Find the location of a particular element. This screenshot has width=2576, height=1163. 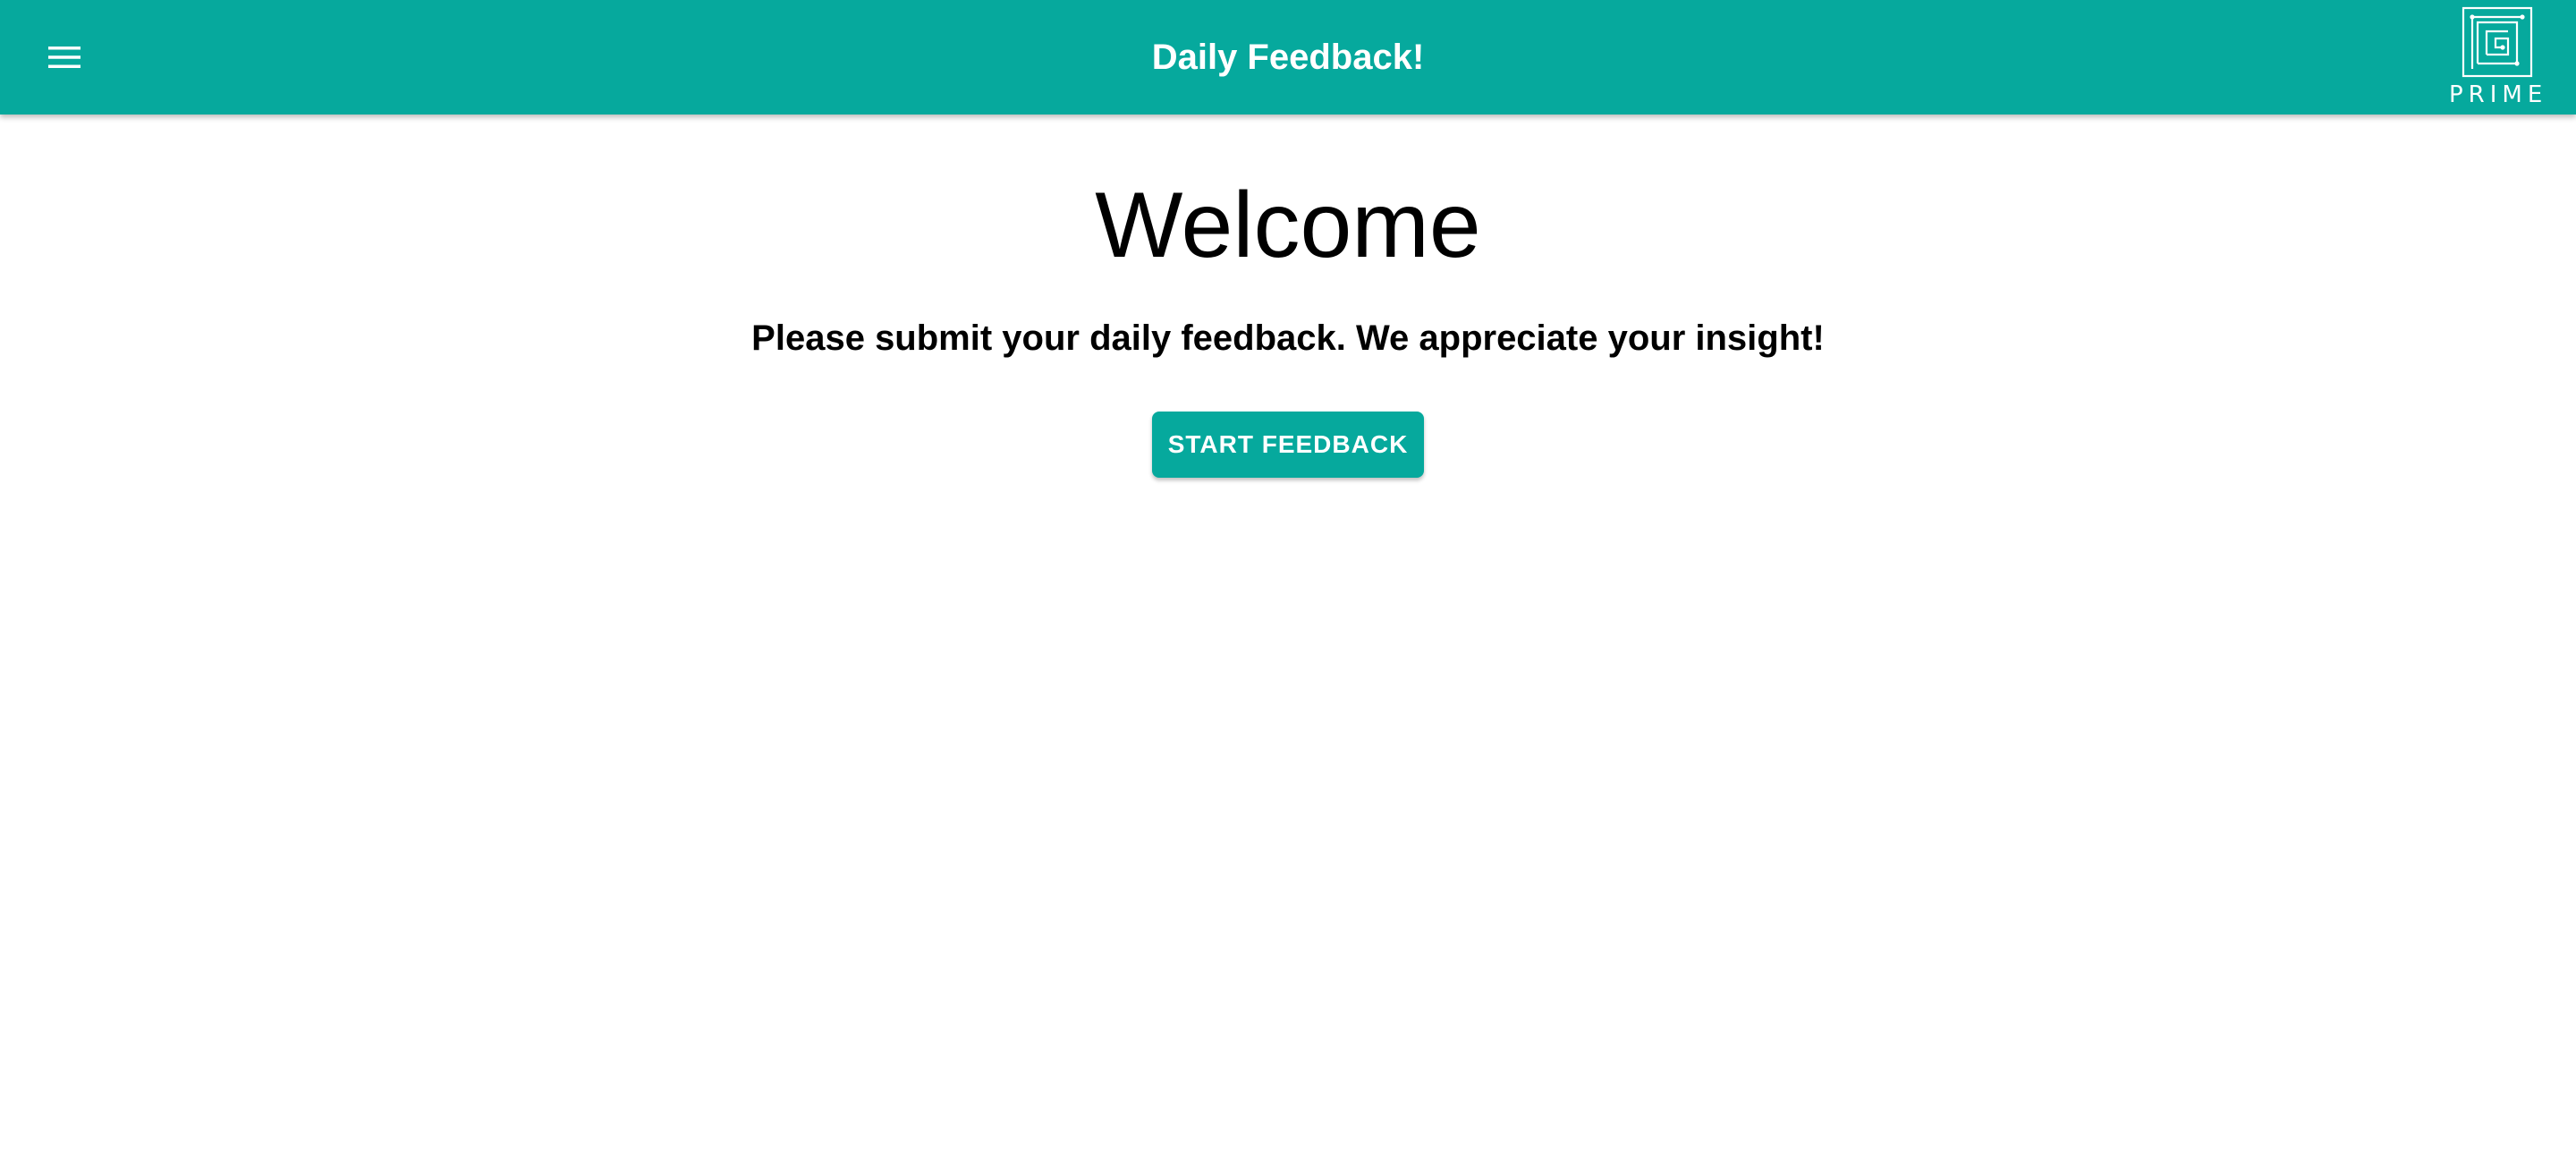

app-bar: Daily Feedback! PRIME is located at coordinates (1288, 57).